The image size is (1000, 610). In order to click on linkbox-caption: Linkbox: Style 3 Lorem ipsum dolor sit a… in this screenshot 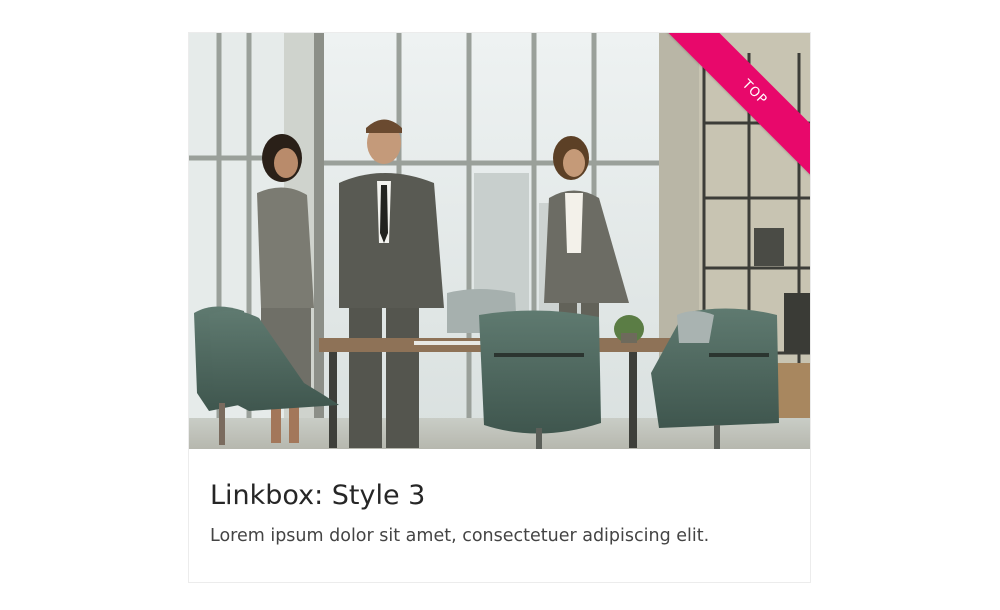, I will do `click(499, 514)`.